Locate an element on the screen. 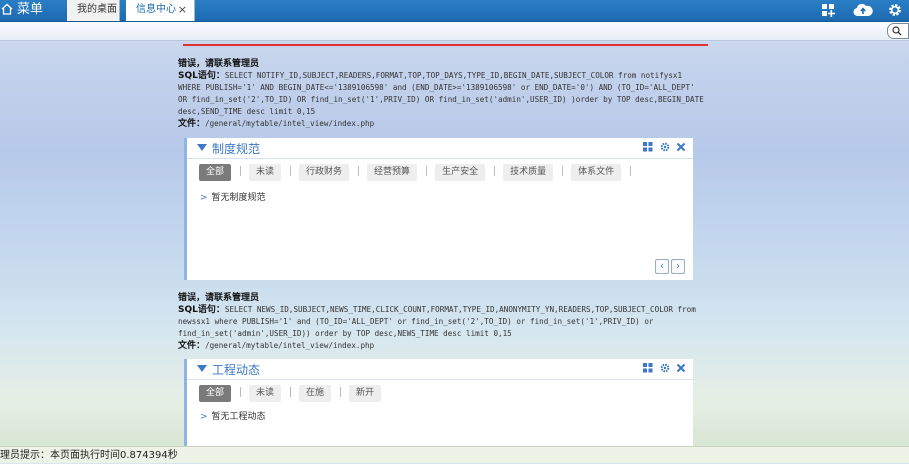 This screenshot has width=909, height=464. portlet-header: 工程动态 is located at coordinates (440, 369).